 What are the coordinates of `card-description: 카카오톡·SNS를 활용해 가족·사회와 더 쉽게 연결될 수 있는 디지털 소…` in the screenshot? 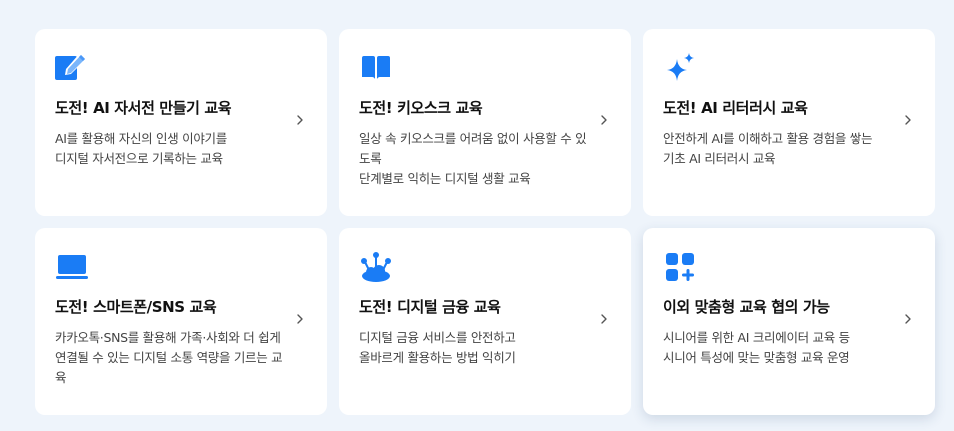 It's located at (172, 358).